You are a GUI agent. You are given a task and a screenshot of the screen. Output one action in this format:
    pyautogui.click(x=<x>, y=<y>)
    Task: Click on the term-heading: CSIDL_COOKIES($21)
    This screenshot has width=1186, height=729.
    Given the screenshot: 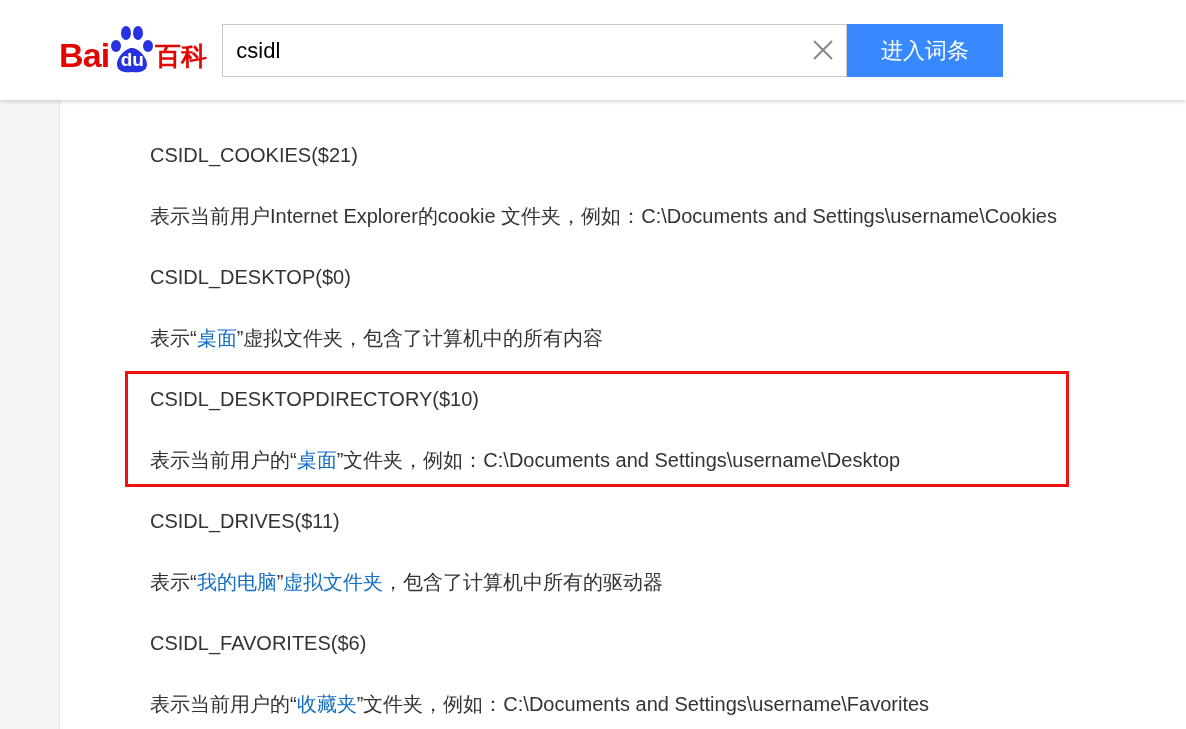 What is the action you would take?
    pyautogui.click(x=254, y=155)
    